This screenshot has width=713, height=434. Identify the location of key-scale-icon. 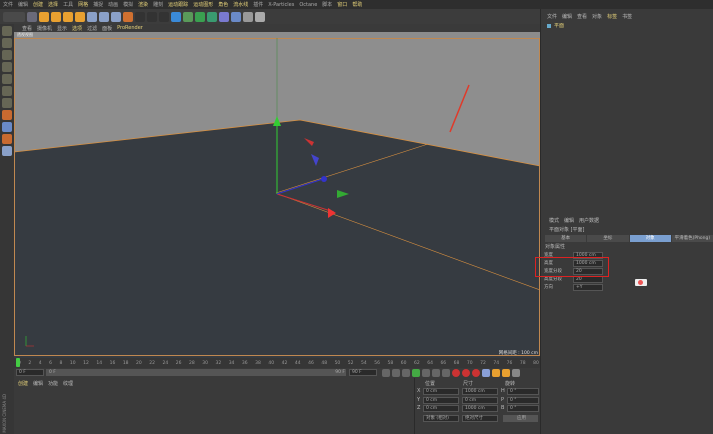
(496, 373).